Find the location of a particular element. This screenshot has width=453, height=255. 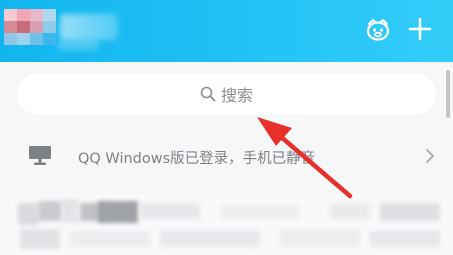

device-notice-text: QQ Windows版已登录，手机已静音 is located at coordinates (197, 159).